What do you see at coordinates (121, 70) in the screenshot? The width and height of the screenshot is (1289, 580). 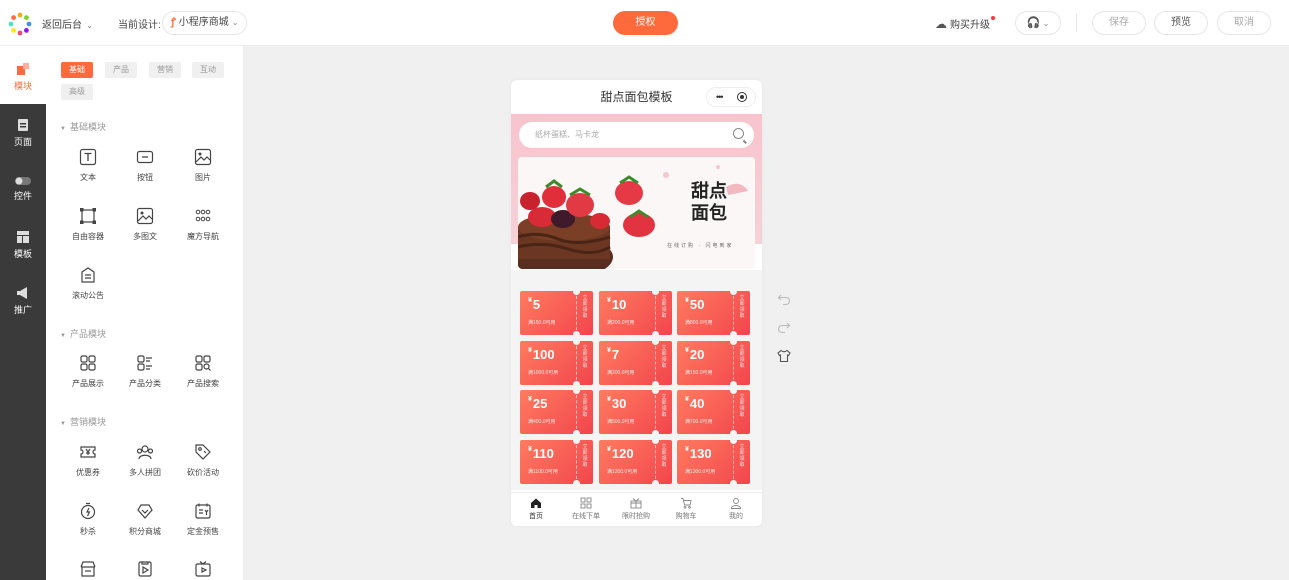 I see `tab-product: 产品` at bounding box center [121, 70].